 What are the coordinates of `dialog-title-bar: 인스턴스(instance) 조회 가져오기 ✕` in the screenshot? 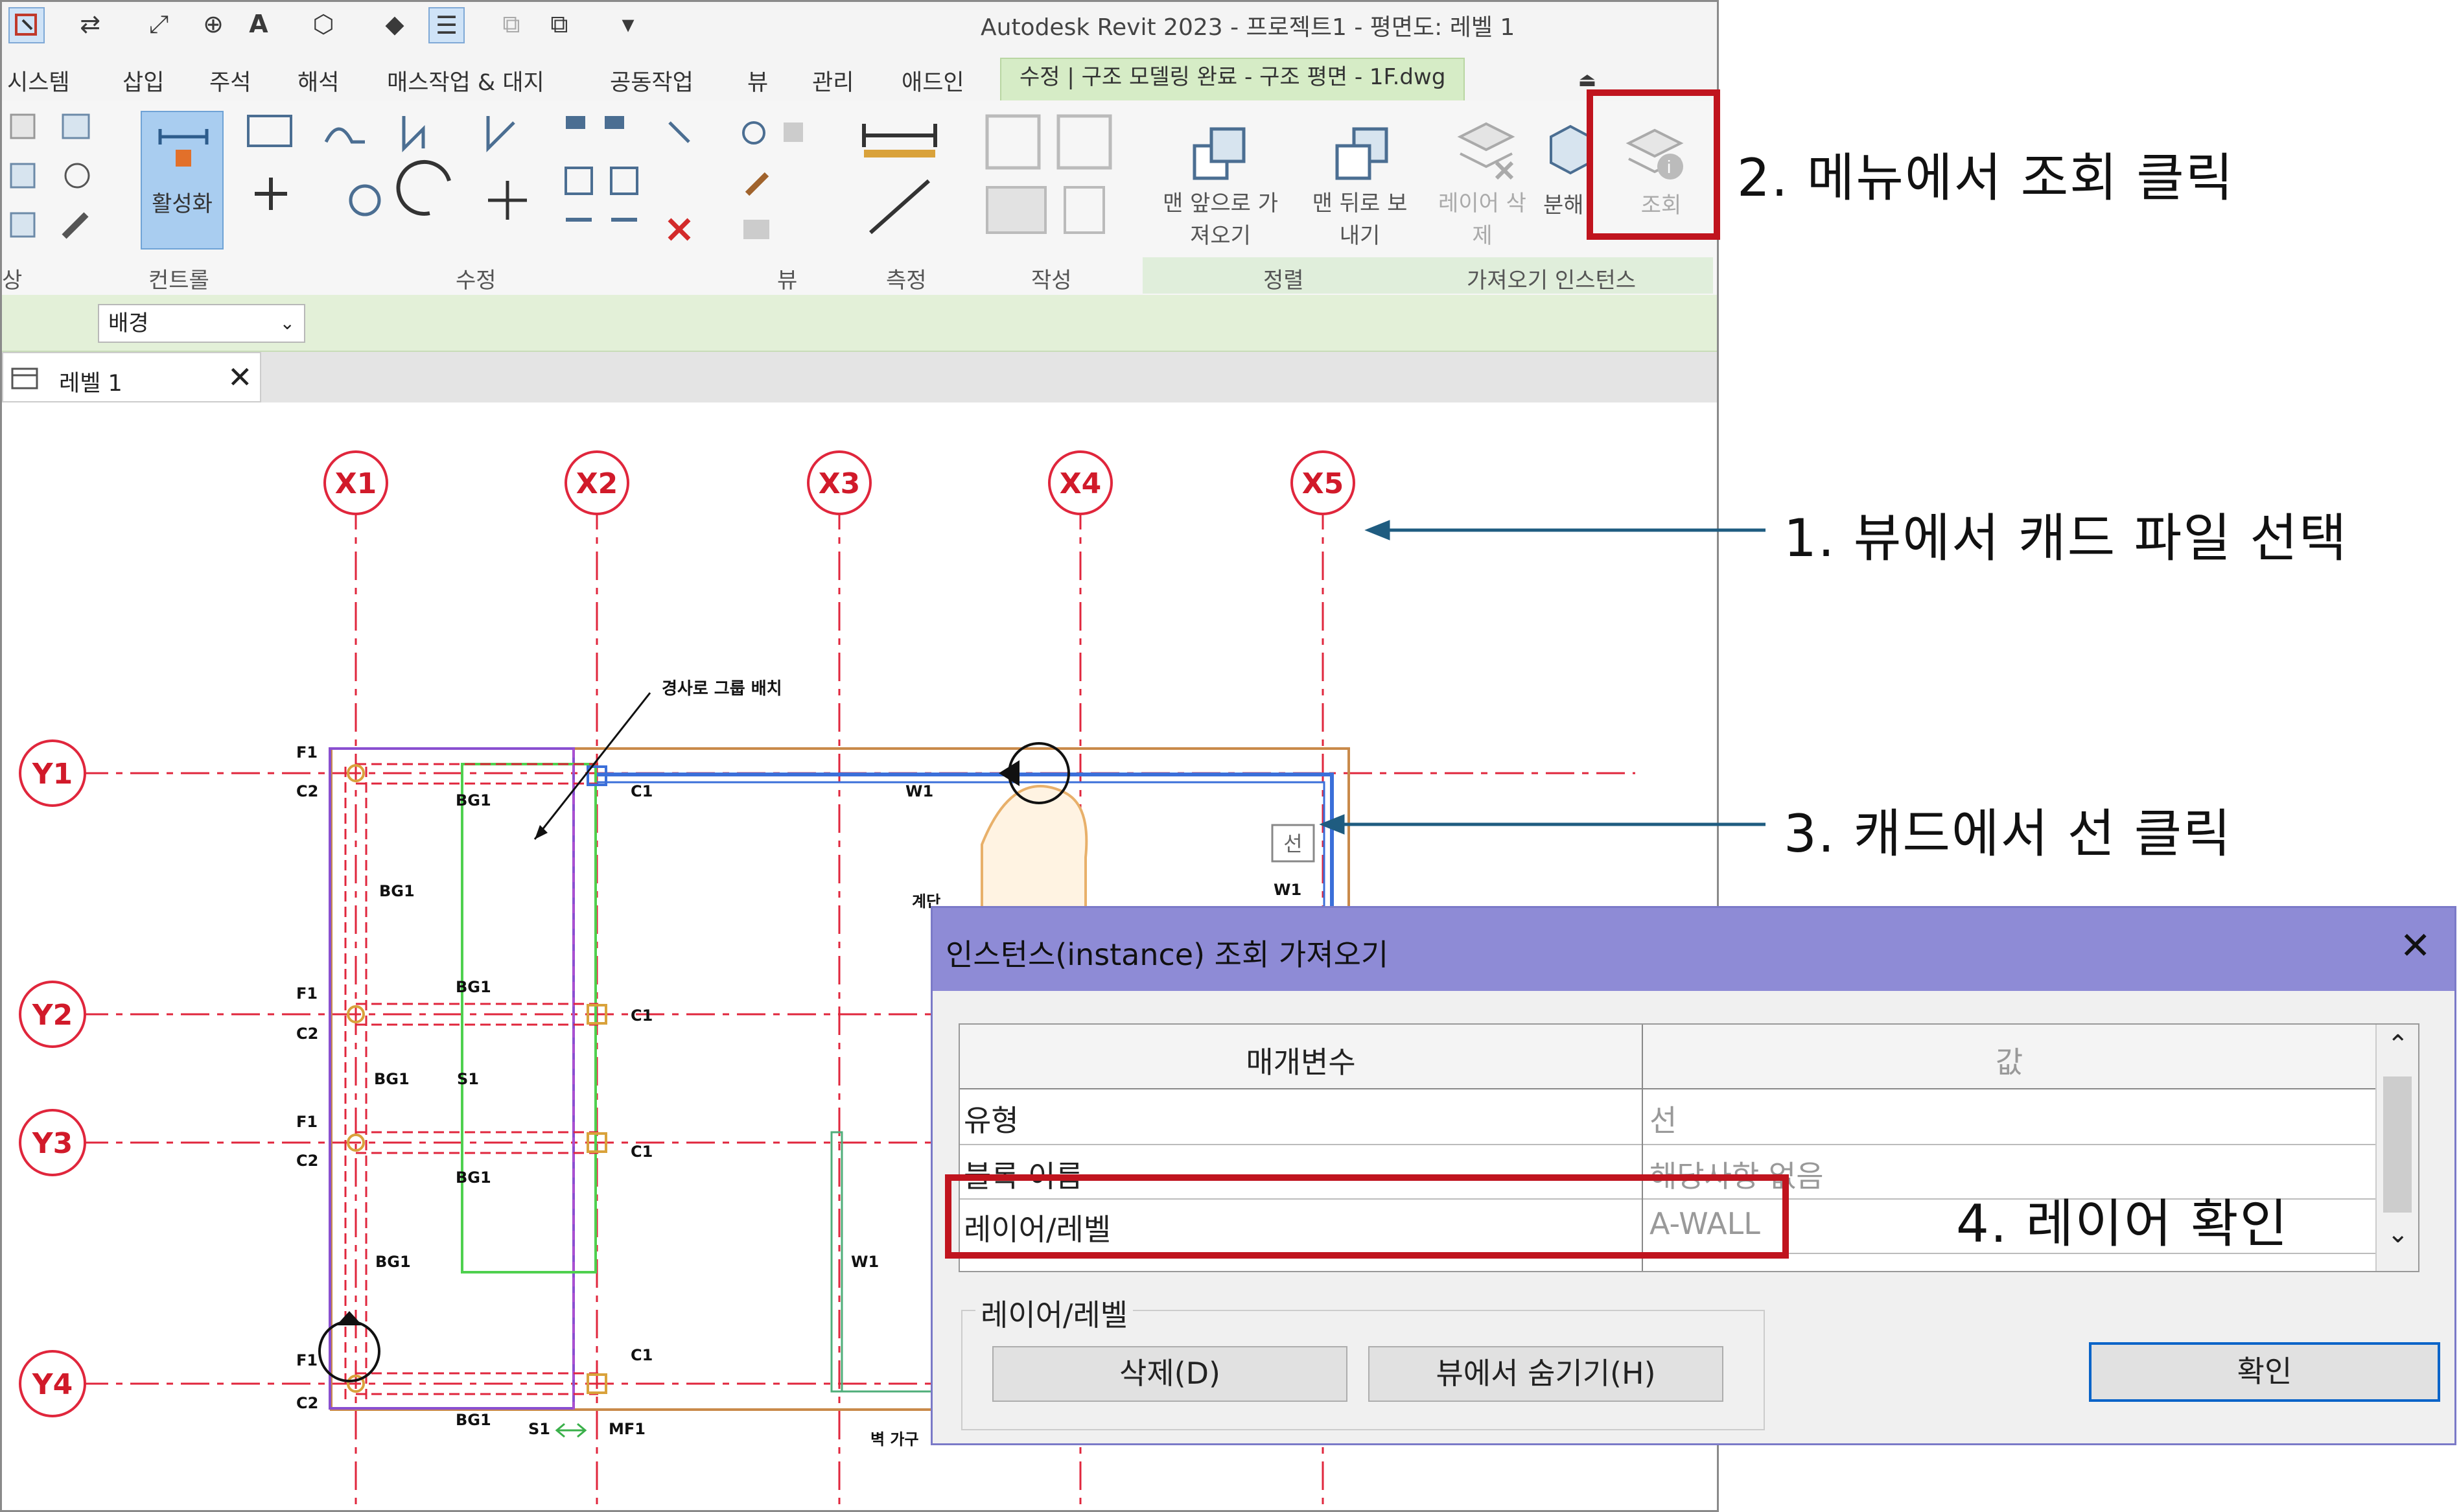 It's located at (1693, 949).